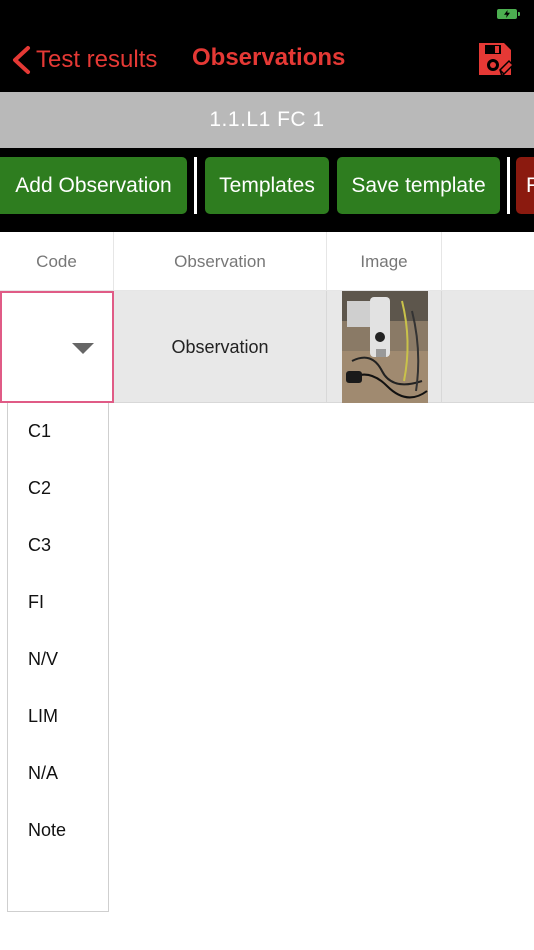  Describe the element at coordinates (267, 185) in the screenshot. I see `templates-button: Templates` at that location.